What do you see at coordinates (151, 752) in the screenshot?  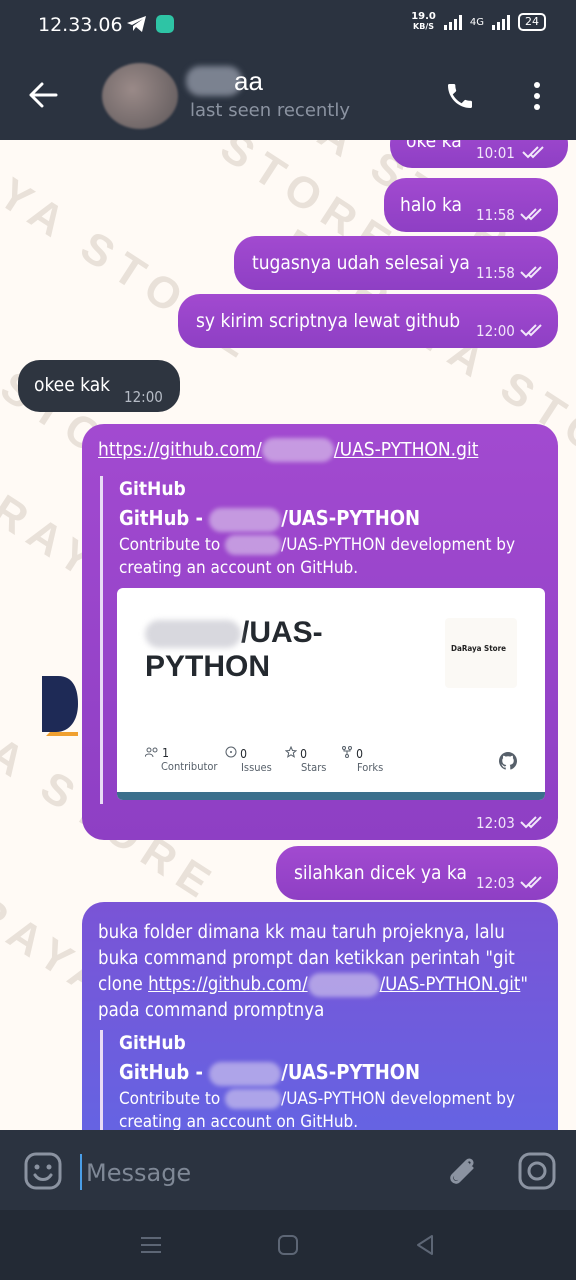 I see `people-icon` at bounding box center [151, 752].